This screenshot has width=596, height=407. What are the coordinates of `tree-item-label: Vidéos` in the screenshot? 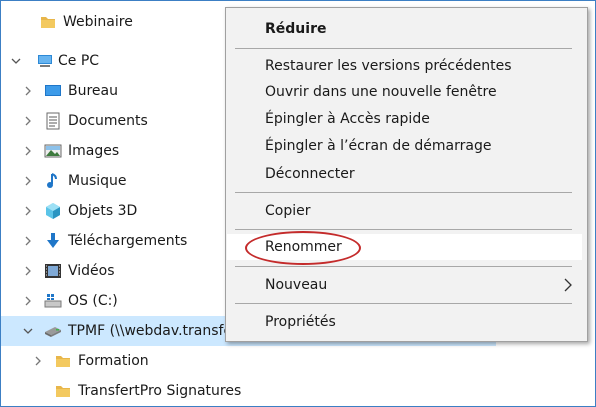 It's located at (91, 271).